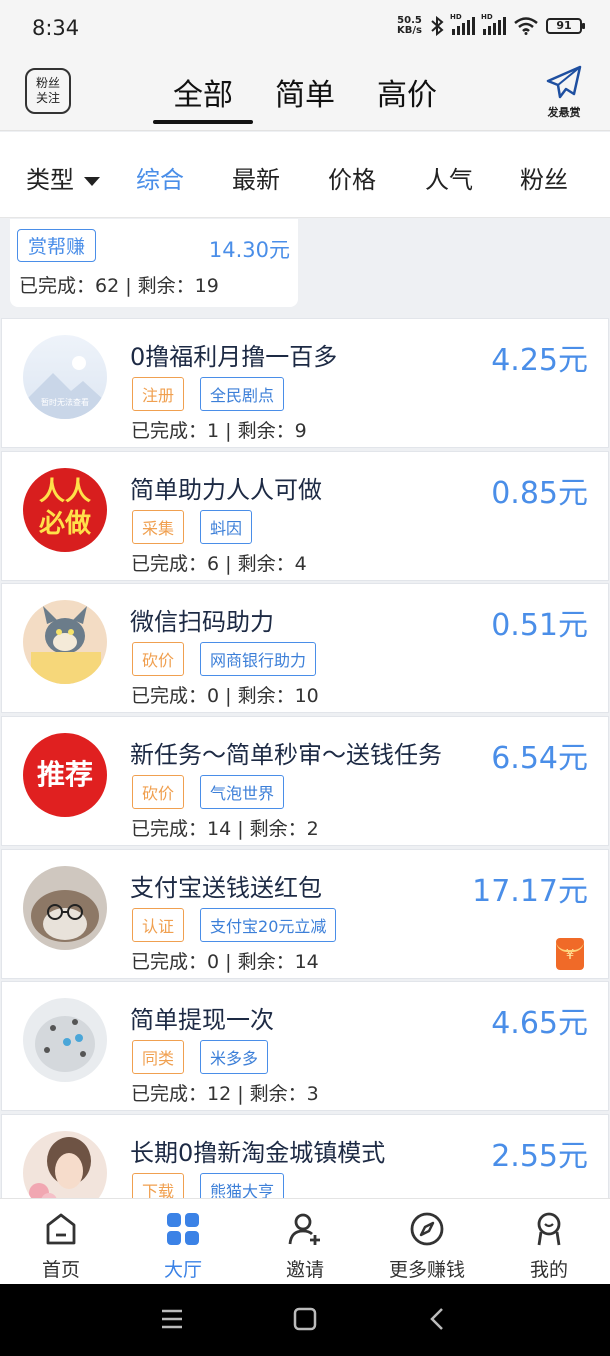 The height and width of the screenshot is (1356, 610). I want to click on task-price: 14.30元, so click(249, 250).